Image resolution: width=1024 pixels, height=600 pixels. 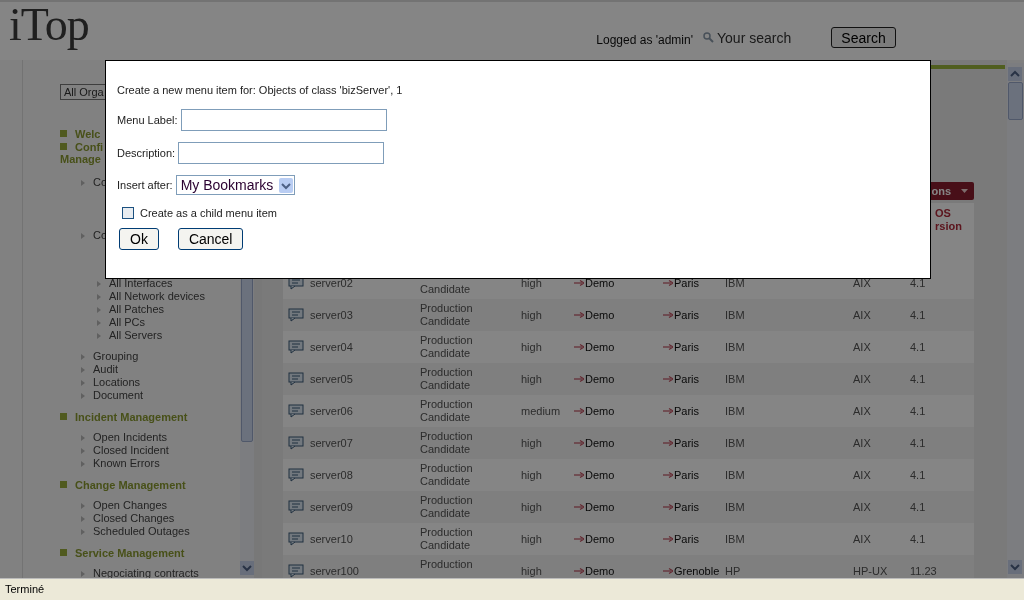 What do you see at coordinates (208, 213) in the screenshot?
I see `checkbox-label: Create as a child menu item` at bounding box center [208, 213].